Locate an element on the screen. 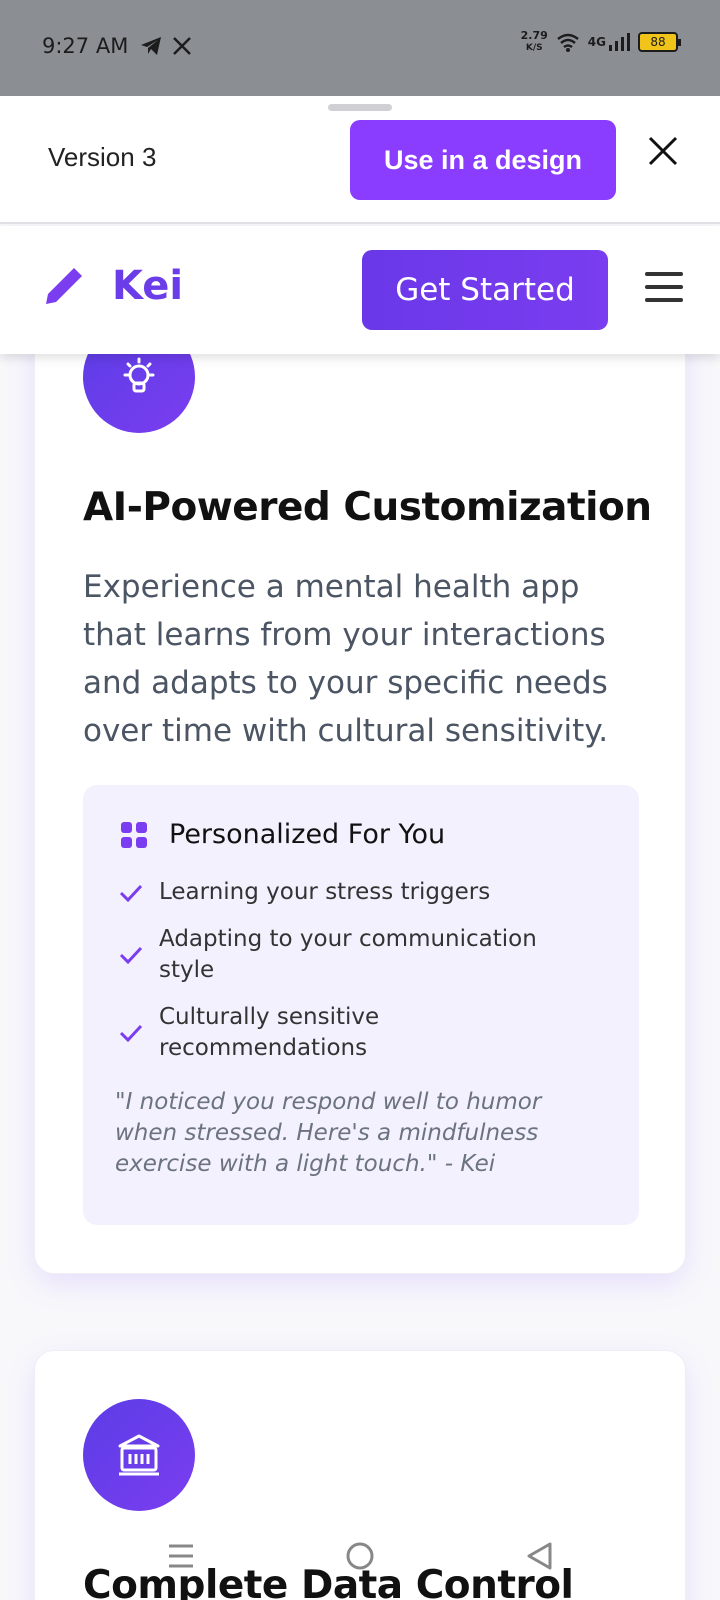 The height and width of the screenshot is (1600, 720). version-label: Version 3 is located at coordinates (102, 157).